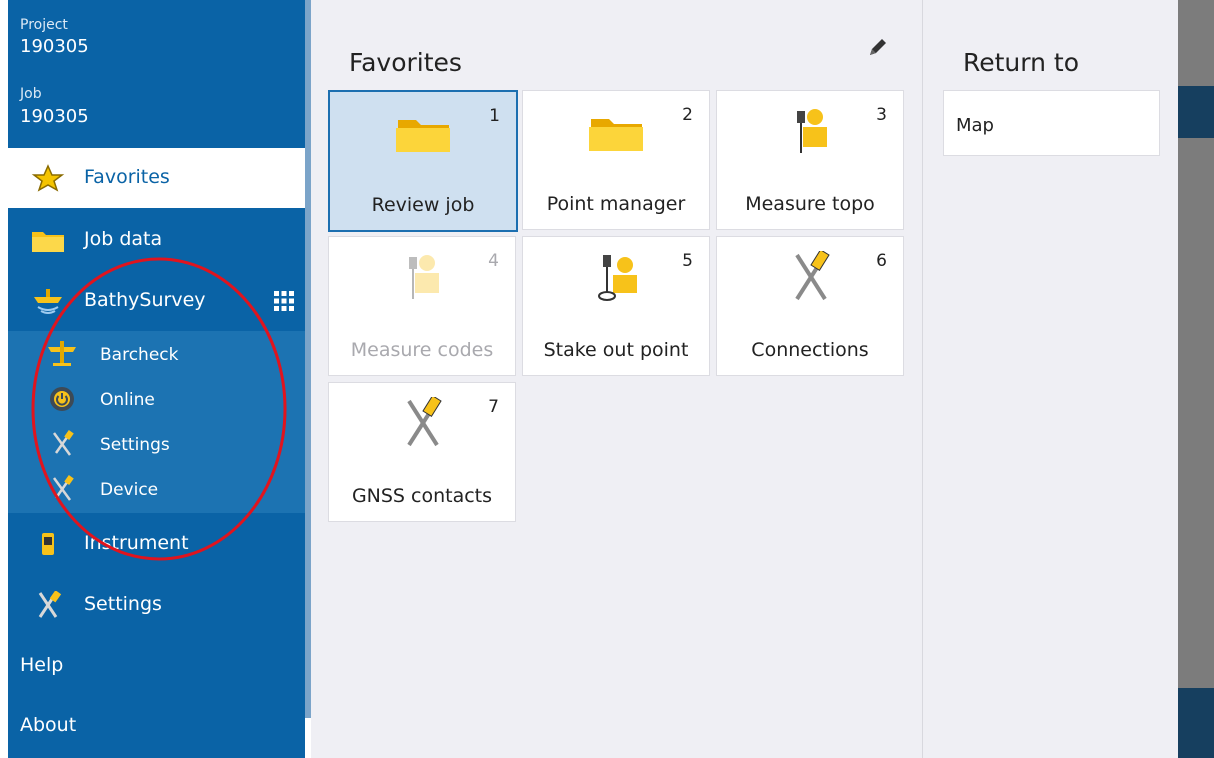  Describe the element at coordinates (1021, 62) in the screenshot. I see `return-to-title: Return to` at that location.